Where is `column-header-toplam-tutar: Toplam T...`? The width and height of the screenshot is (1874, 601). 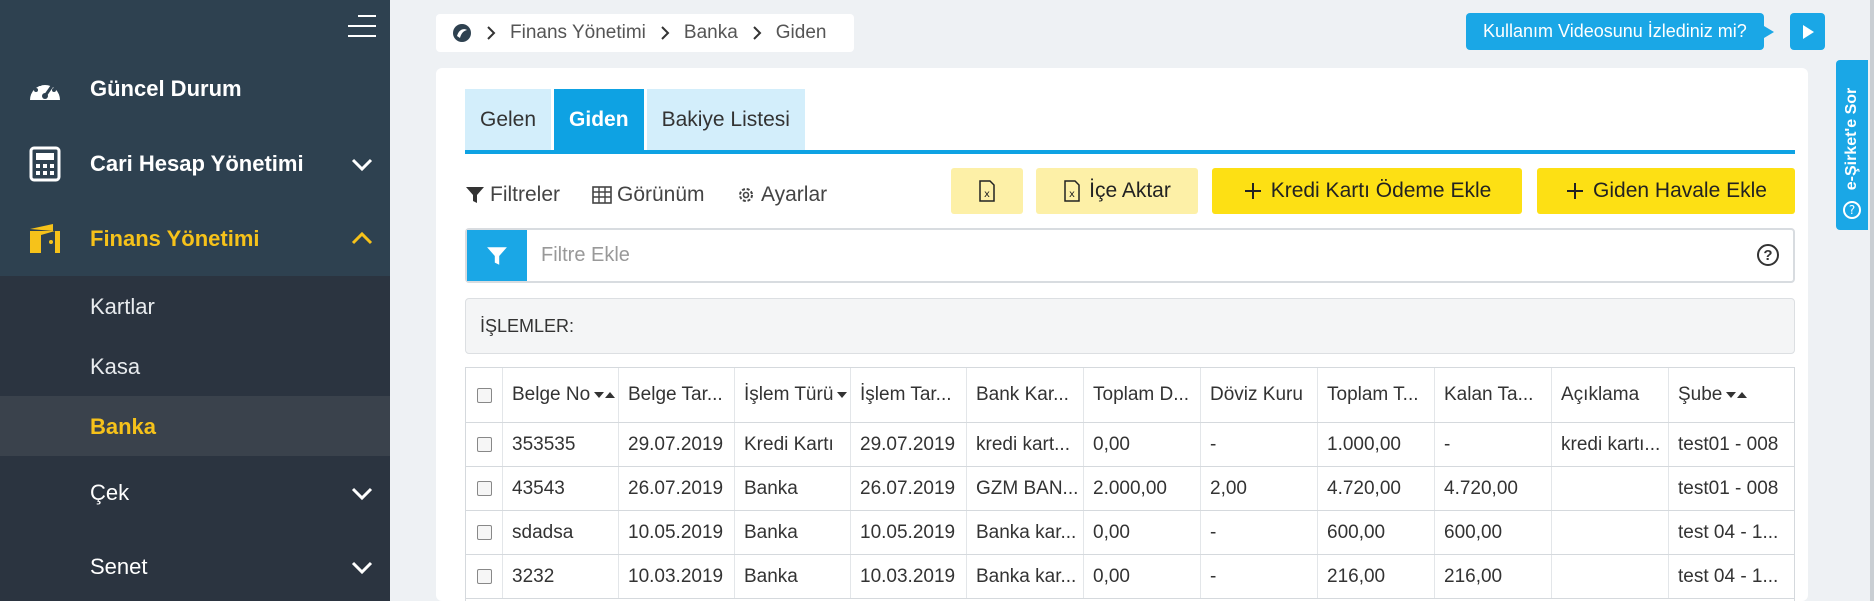 column-header-toplam-tutar: Toplam T... is located at coordinates (1375, 395).